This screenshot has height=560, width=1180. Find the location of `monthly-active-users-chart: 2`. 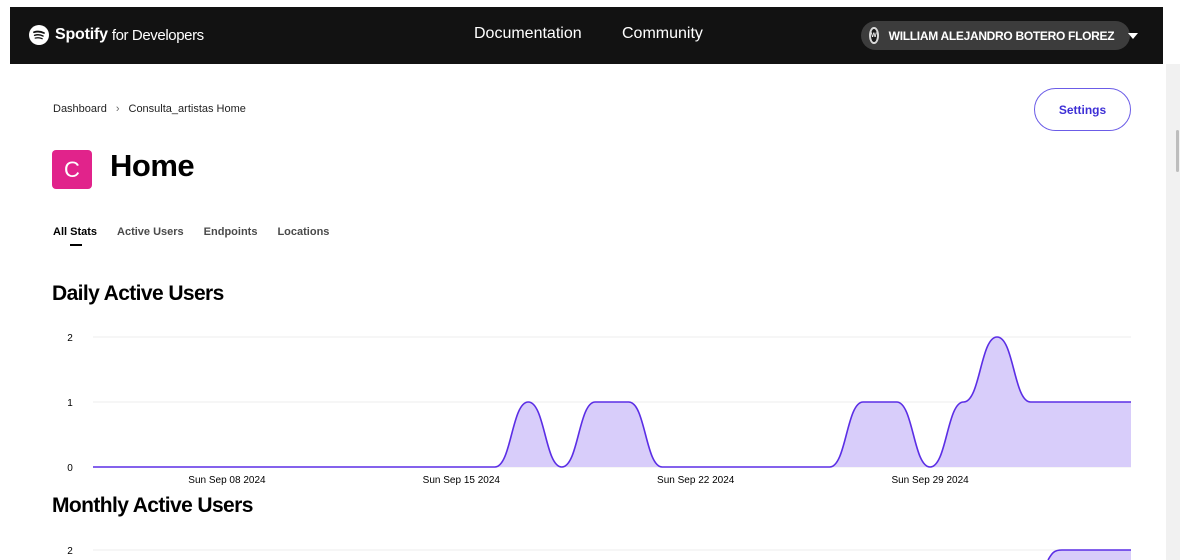

monthly-active-users-chart: 2 is located at coordinates (599, 553).